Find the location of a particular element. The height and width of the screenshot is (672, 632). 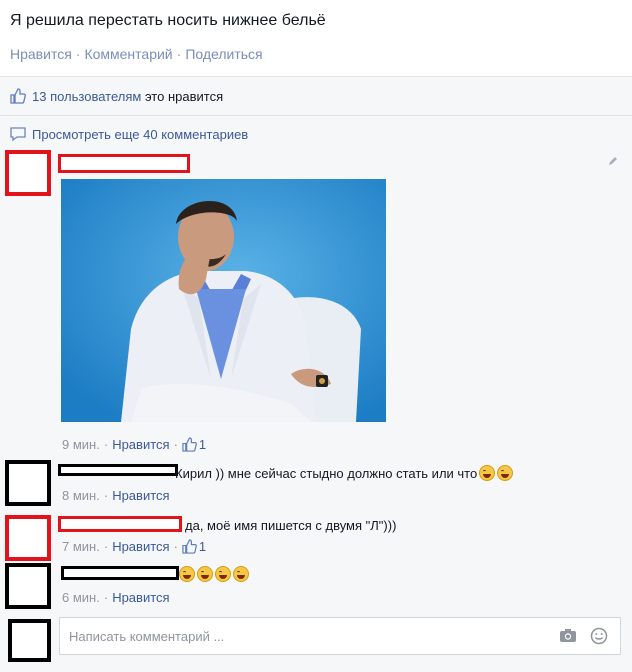

likes-summary: 13 пользователям это нравится is located at coordinates (116, 97).